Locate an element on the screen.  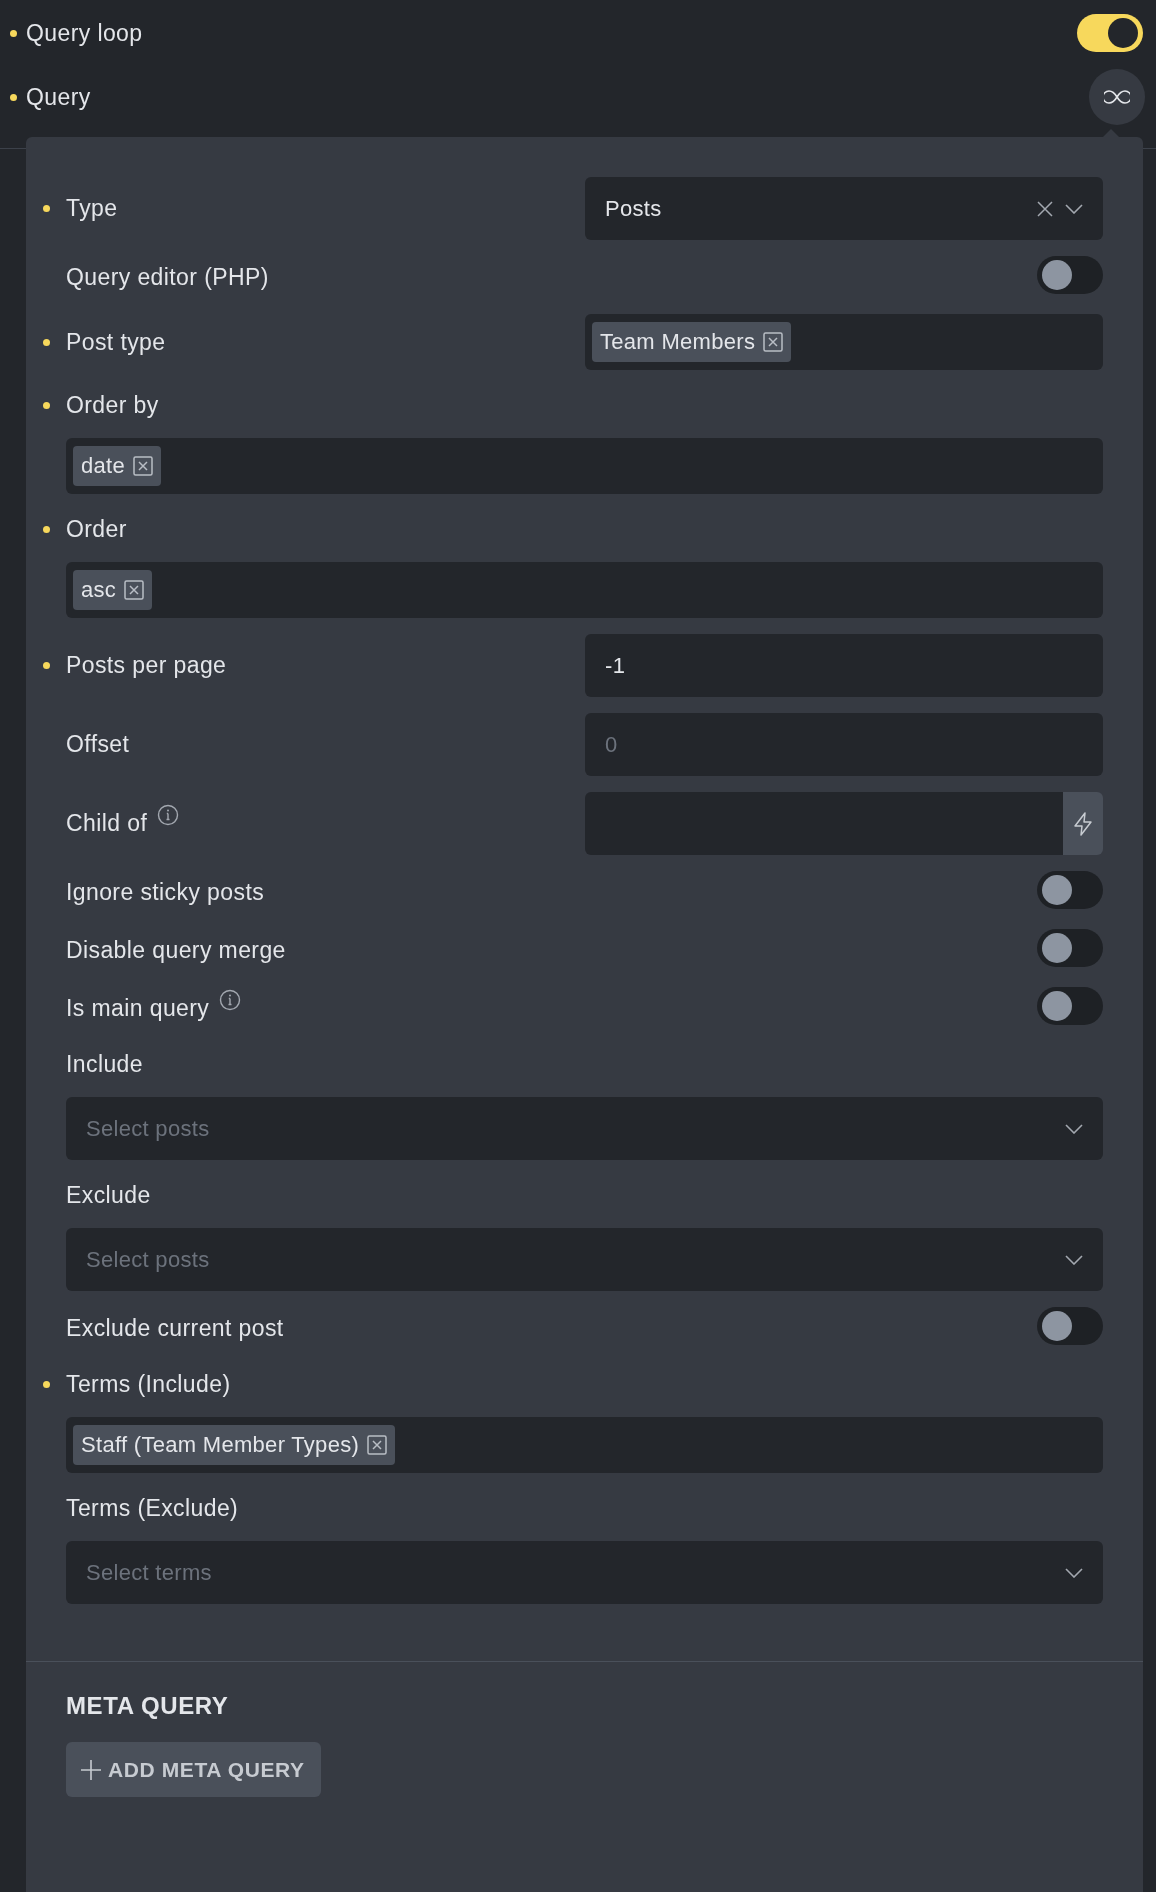
query-loop-button is located at coordinates (1117, 97).